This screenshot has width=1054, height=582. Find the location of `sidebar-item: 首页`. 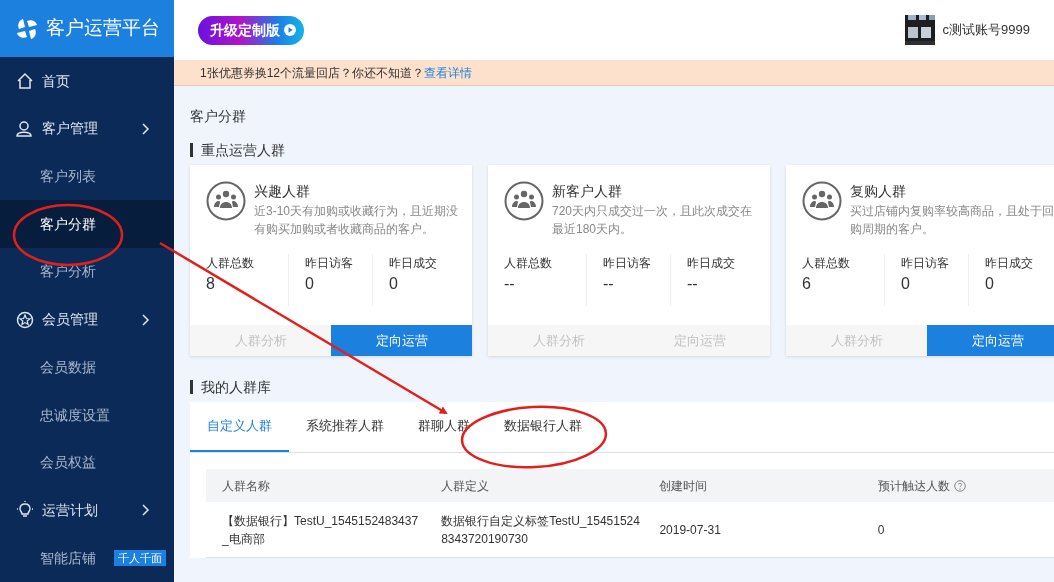

sidebar-item: 首页 is located at coordinates (87, 81).